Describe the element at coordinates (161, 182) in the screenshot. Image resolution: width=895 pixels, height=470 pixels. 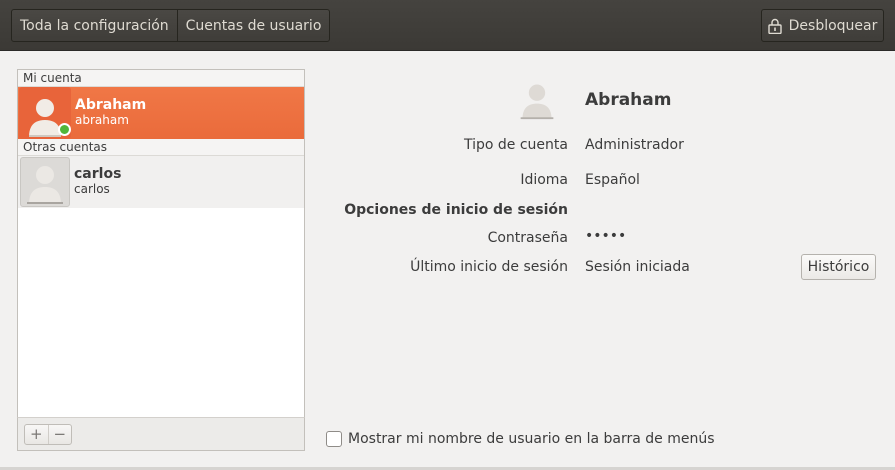
I see `user-row-carlos: carlos carlos` at that location.